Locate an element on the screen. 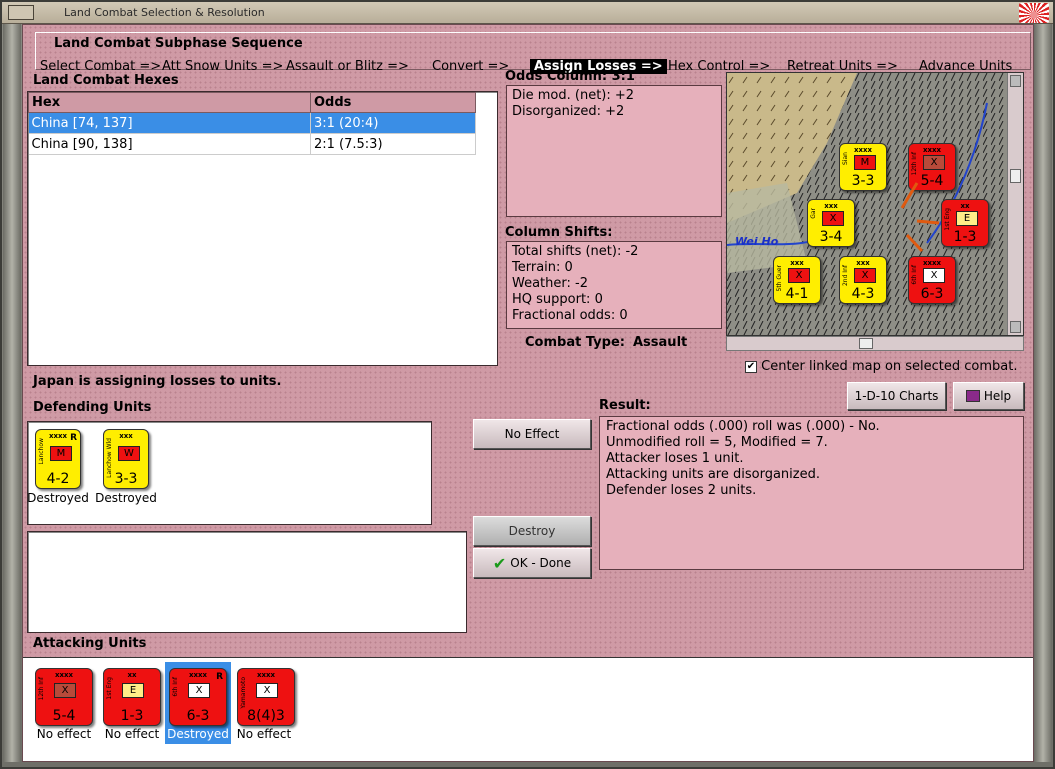 The height and width of the screenshot is (769, 1055). window-title: Land Combat Selection & Resolution is located at coordinates (164, 12).